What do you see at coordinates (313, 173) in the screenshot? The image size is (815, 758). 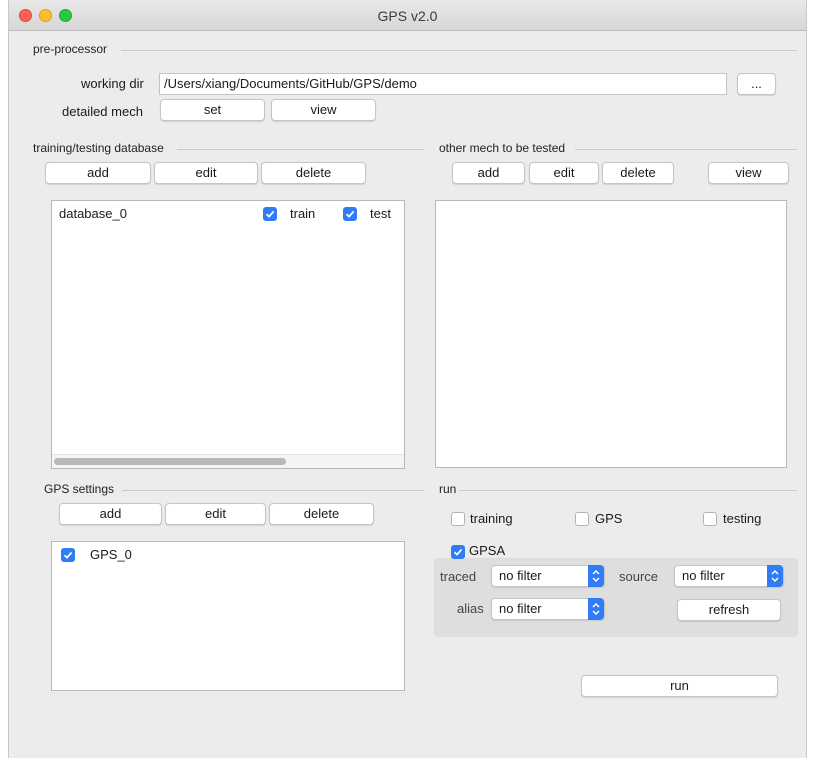 I see `db-delete-button: delete` at bounding box center [313, 173].